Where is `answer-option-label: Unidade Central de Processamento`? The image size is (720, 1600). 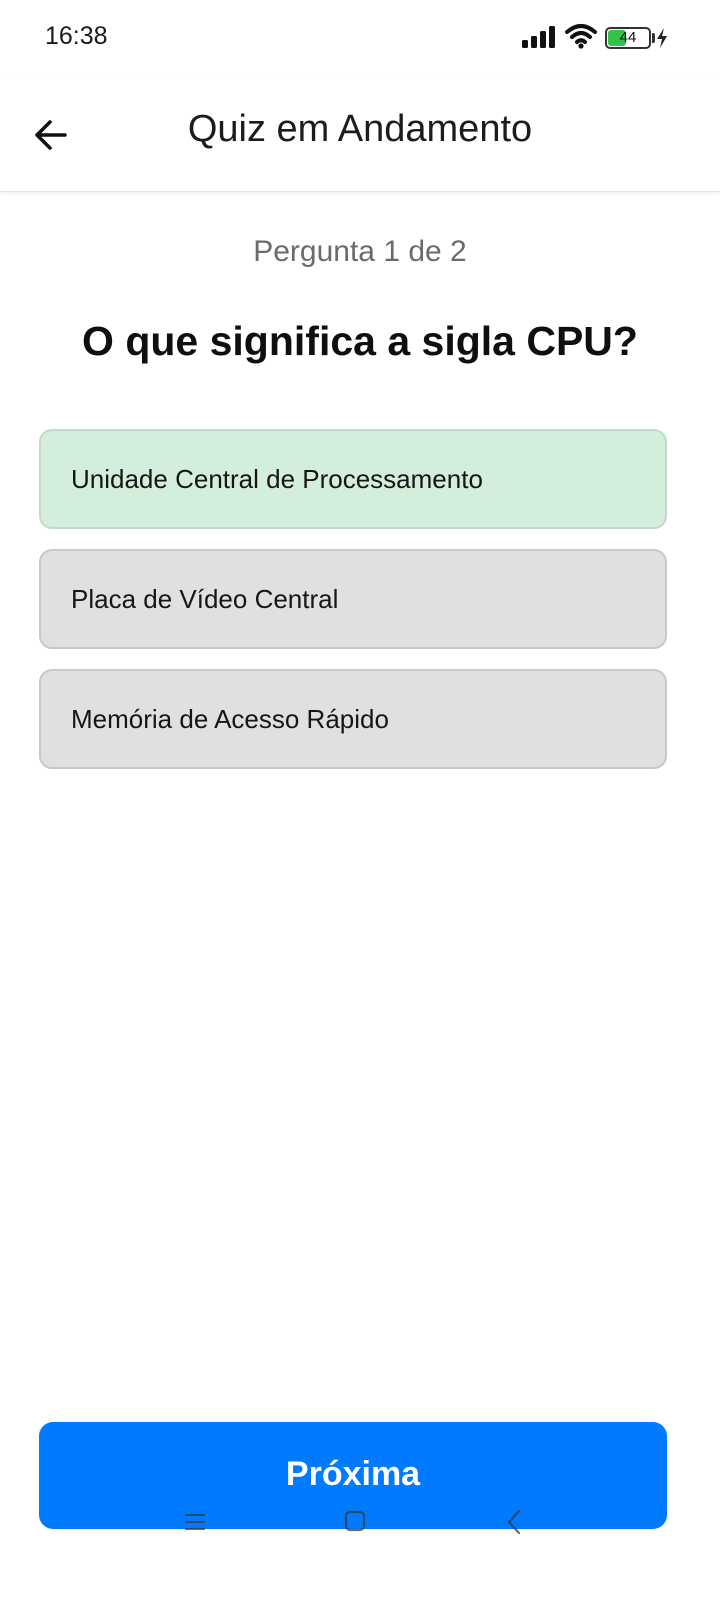
answer-option-label: Unidade Central de Processamento is located at coordinates (277, 478).